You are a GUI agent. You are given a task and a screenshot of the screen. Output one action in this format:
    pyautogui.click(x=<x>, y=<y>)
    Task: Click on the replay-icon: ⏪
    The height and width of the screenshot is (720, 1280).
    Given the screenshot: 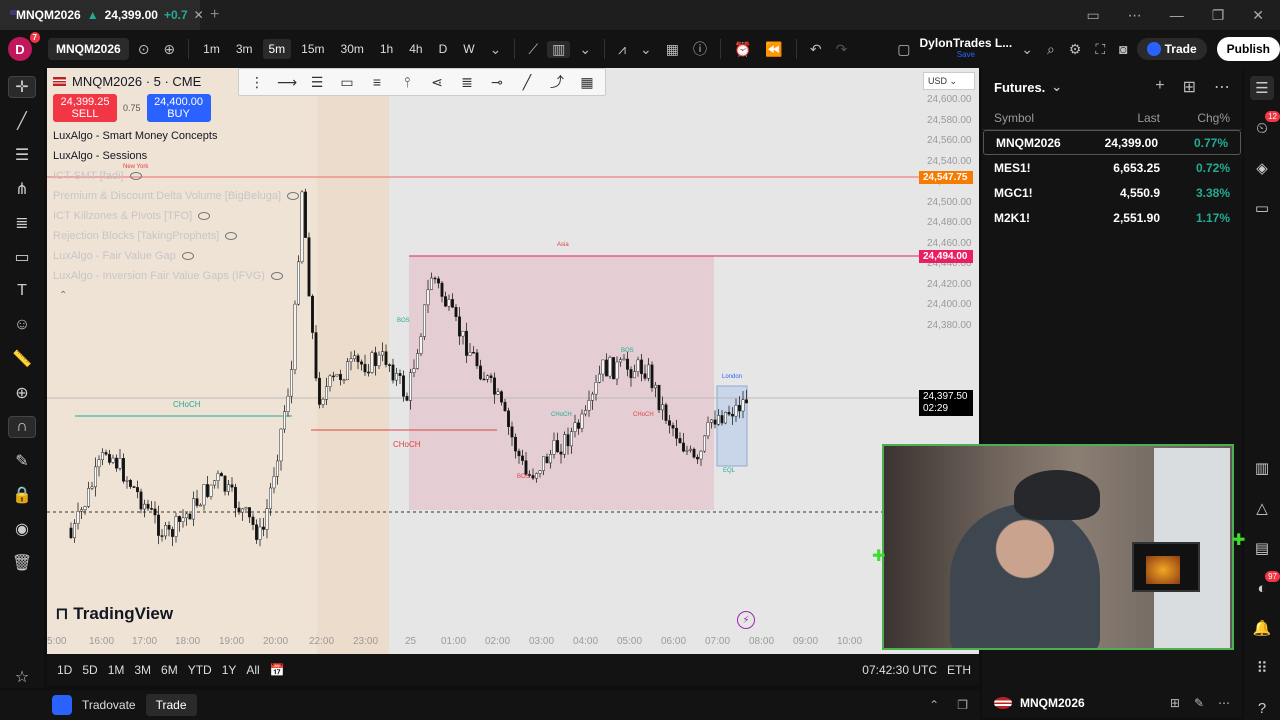 What is the action you would take?
    pyautogui.click(x=773, y=49)
    